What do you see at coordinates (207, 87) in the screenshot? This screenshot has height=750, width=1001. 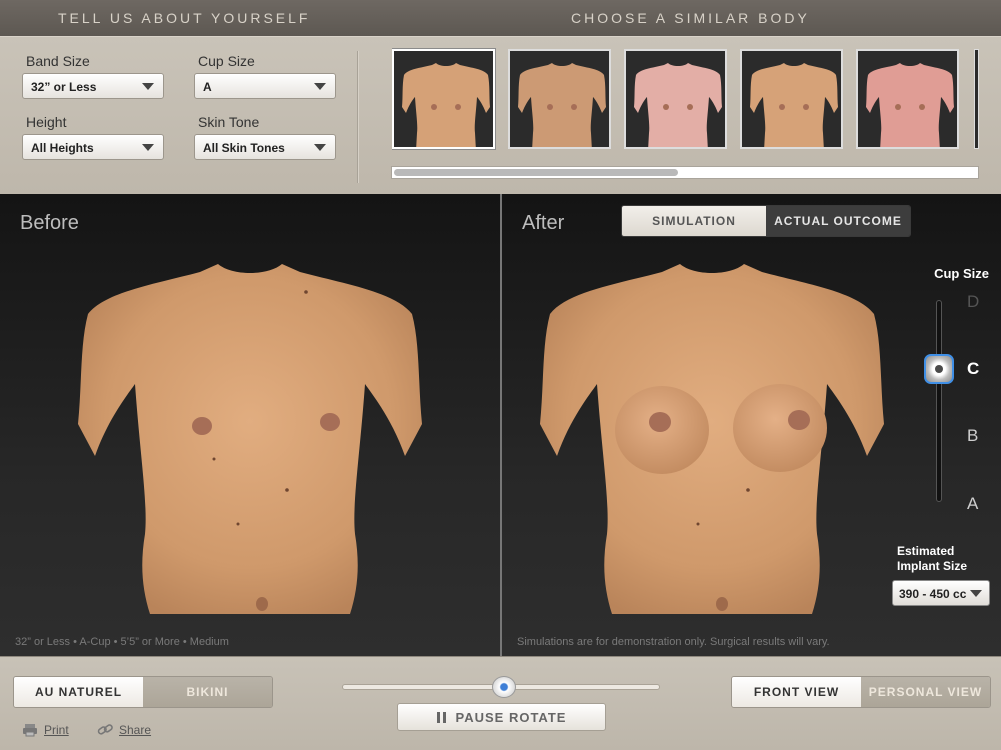 I see `cup-size-value: A` at bounding box center [207, 87].